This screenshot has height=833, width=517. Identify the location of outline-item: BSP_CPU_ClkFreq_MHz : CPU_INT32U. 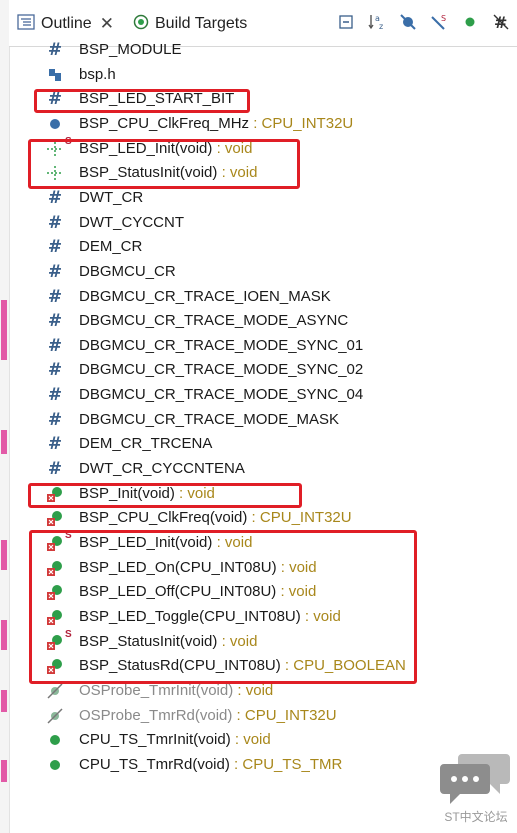
(259, 124).